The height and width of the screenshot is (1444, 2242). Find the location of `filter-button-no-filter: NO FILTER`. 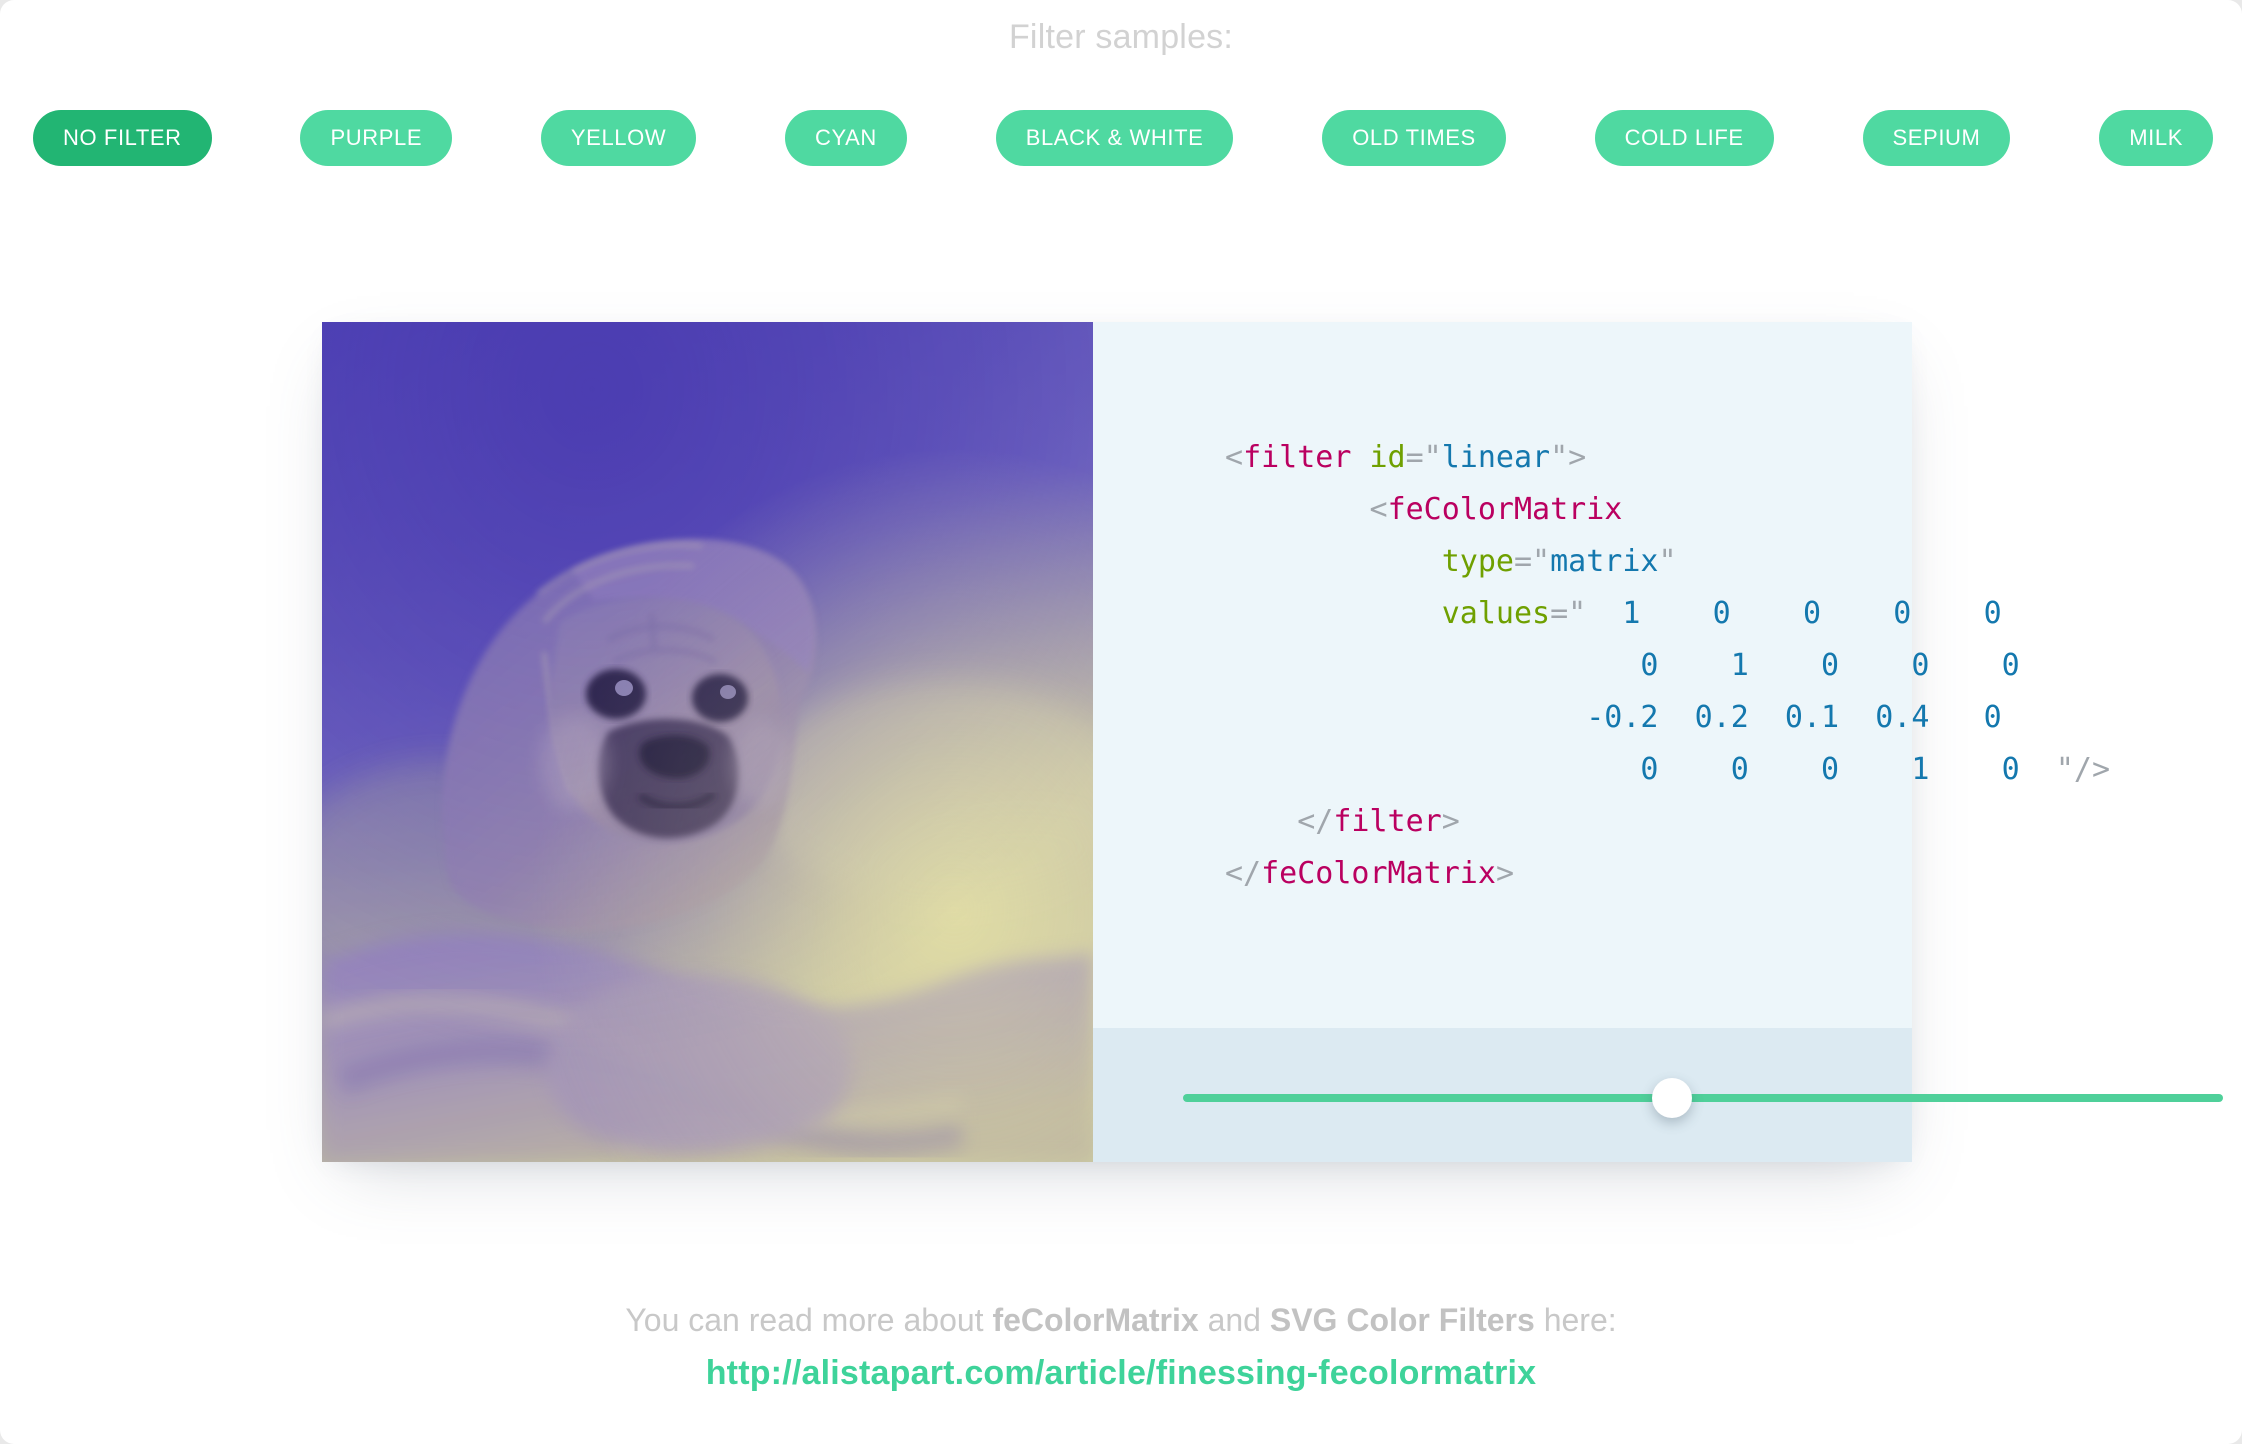

filter-button-no-filter: NO FILTER is located at coordinates (122, 138).